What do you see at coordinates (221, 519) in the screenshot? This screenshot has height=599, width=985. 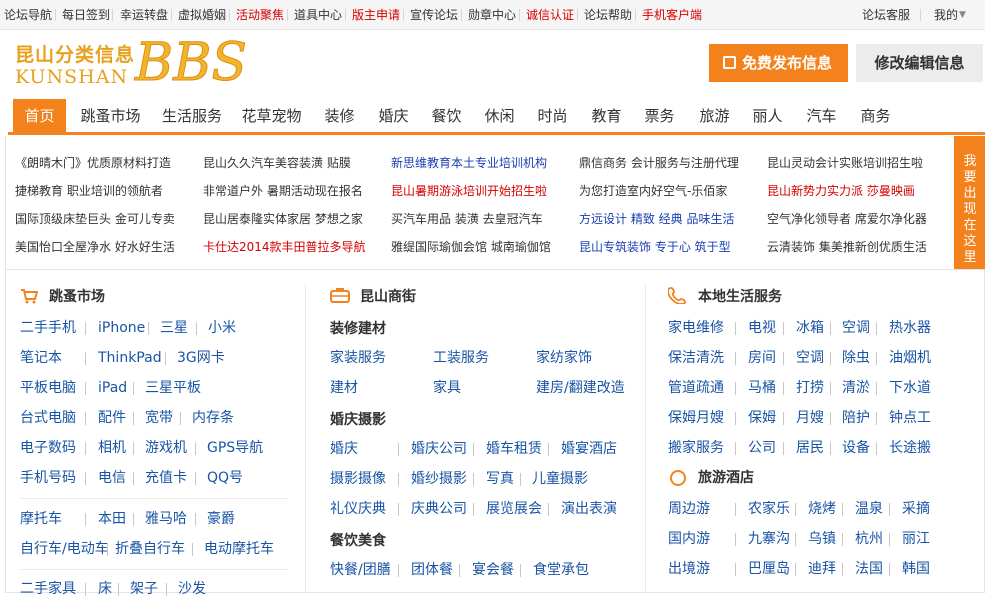 I see `category-link: 豪爵` at bounding box center [221, 519].